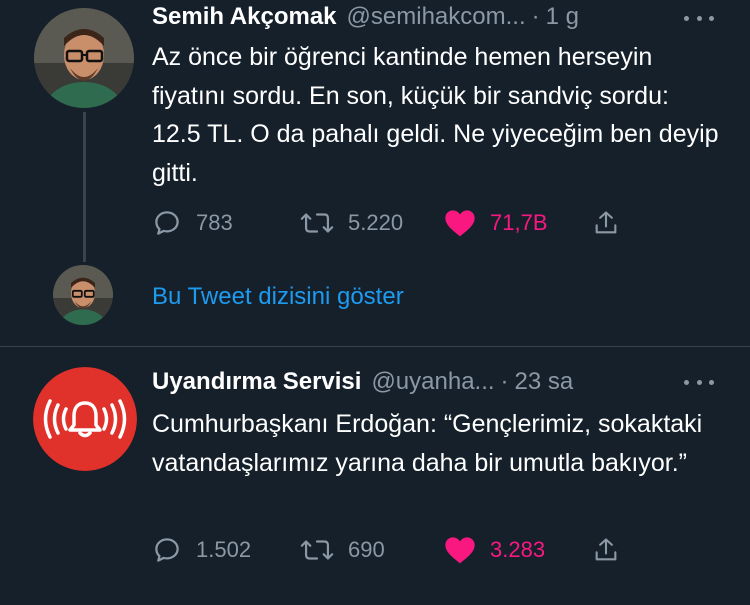 The image size is (750, 605). Describe the element at coordinates (342, 550) in the screenshot. I see `retweet-button: 690` at that location.